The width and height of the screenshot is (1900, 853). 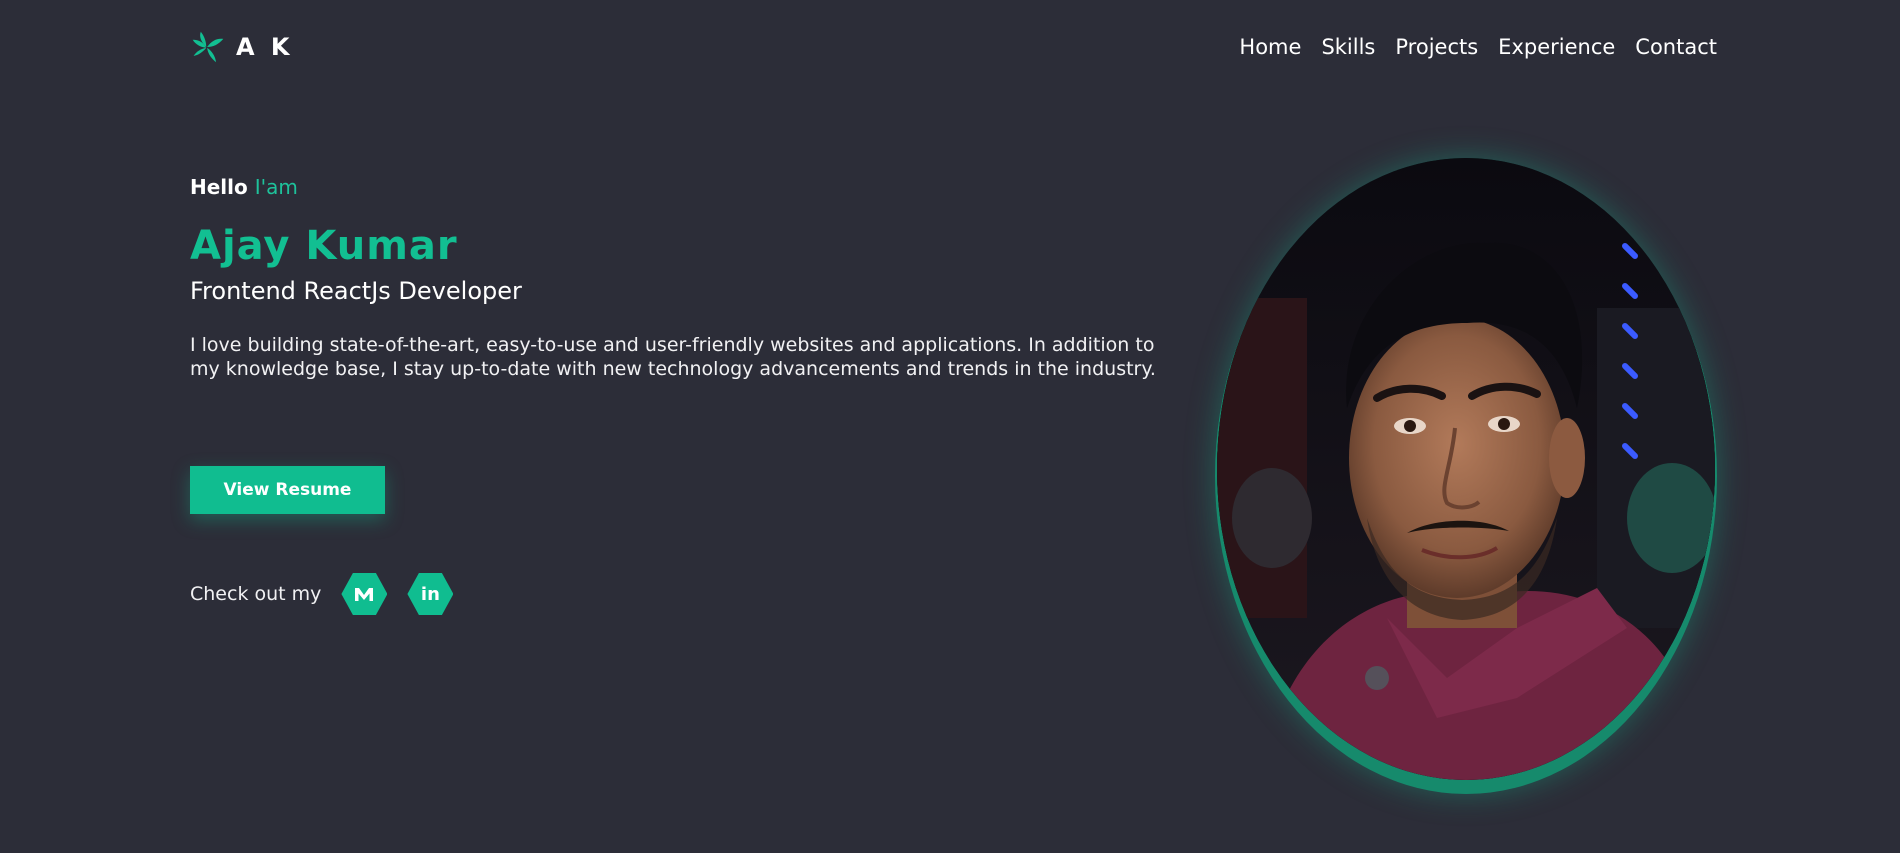 What do you see at coordinates (1556, 47) in the screenshot?
I see `nav-experience: Experience` at bounding box center [1556, 47].